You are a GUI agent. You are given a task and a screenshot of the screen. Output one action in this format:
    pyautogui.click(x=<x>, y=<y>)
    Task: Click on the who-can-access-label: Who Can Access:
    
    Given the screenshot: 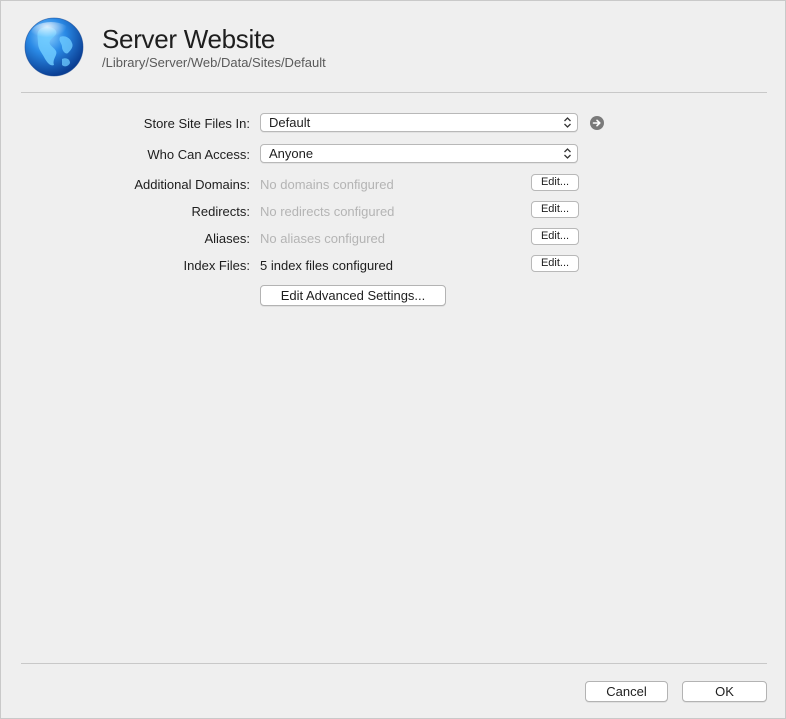 What is the action you would take?
    pyautogui.click(x=198, y=154)
    